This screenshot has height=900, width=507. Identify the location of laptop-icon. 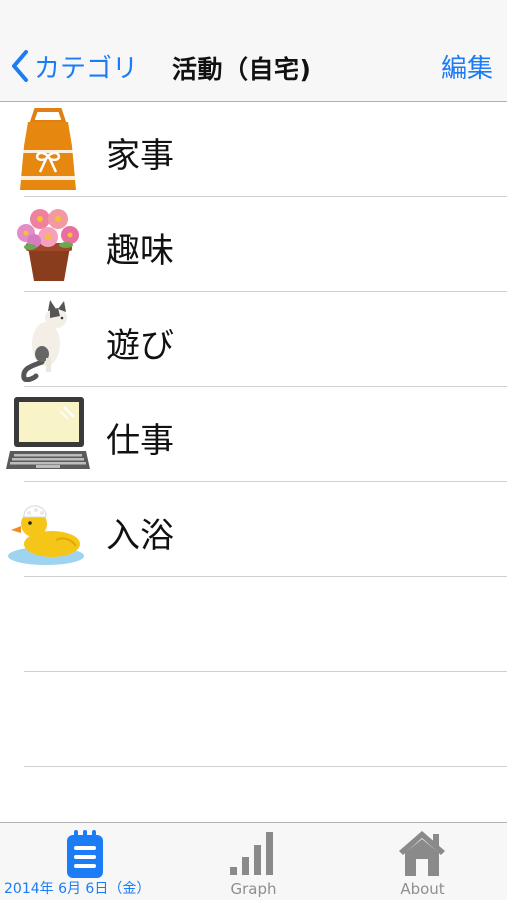
(48, 433).